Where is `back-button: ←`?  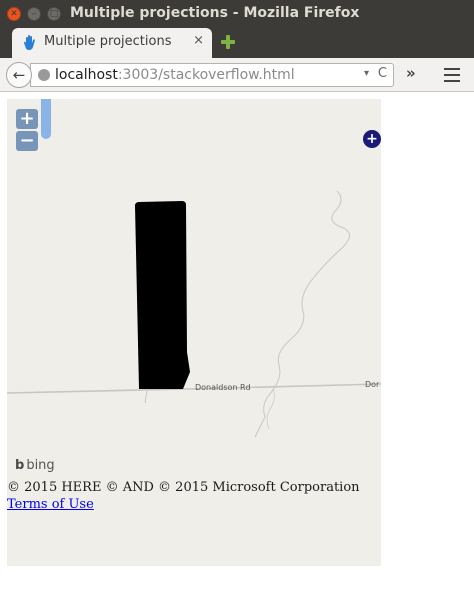 back-button: ← is located at coordinates (19, 75).